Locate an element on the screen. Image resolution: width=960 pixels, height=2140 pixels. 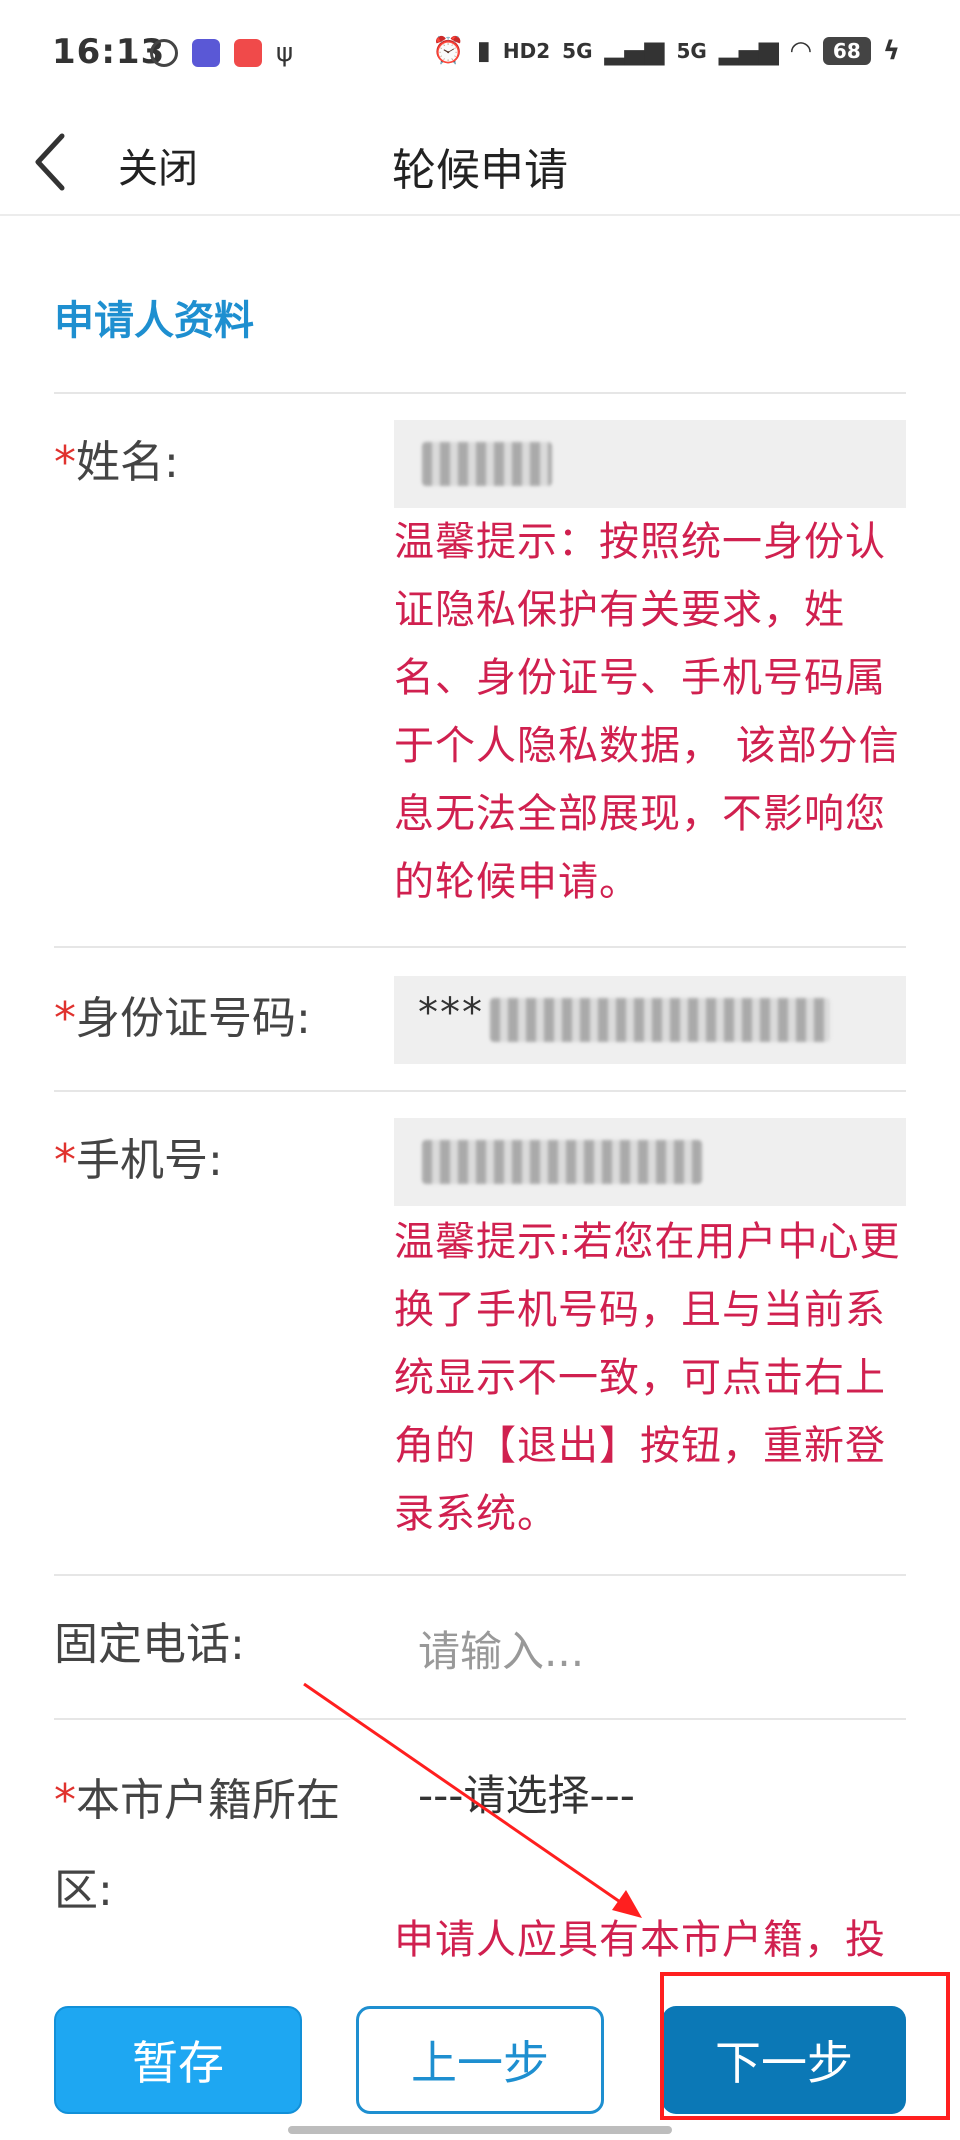
signal-icon: ▂▄▆ is located at coordinates (634, 51).